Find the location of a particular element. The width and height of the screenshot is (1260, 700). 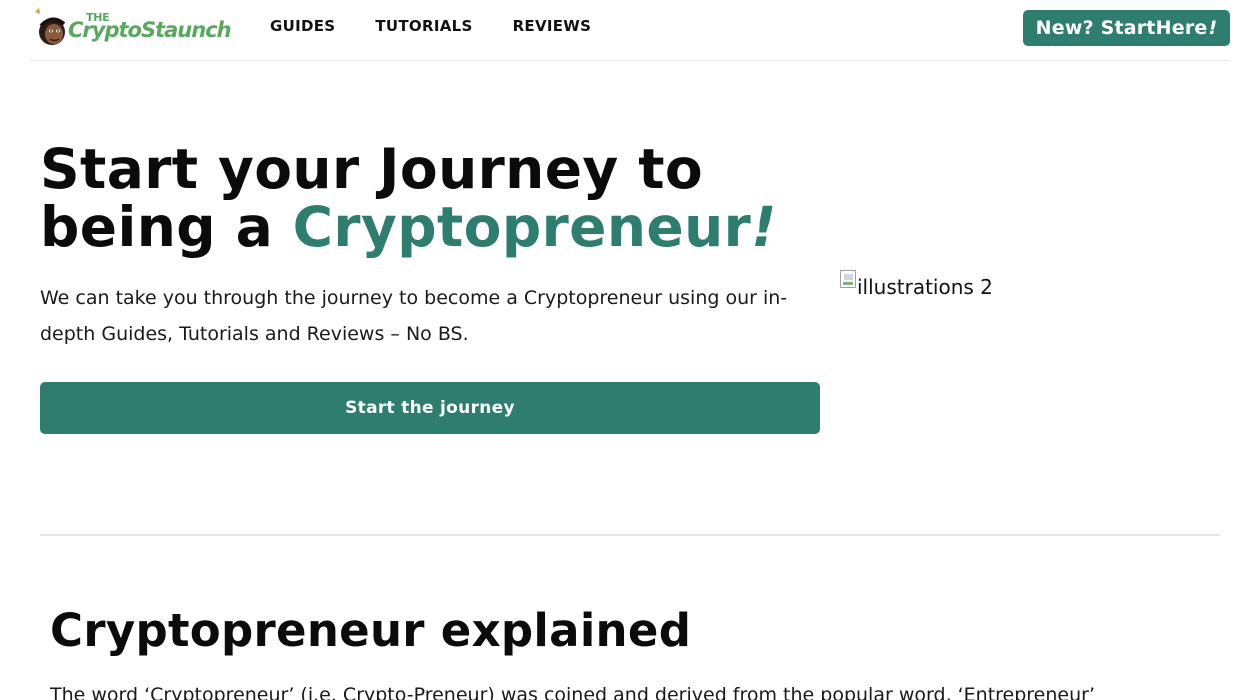

start-here-button: New? StartHere! is located at coordinates (1126, 28).